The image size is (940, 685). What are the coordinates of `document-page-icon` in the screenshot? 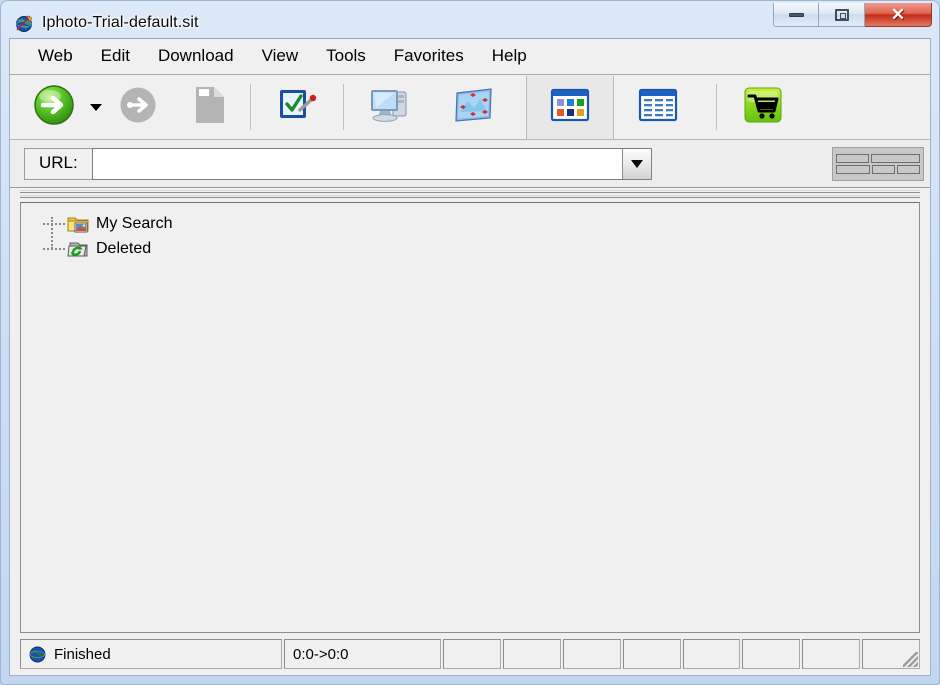 It's located at (210, 107).